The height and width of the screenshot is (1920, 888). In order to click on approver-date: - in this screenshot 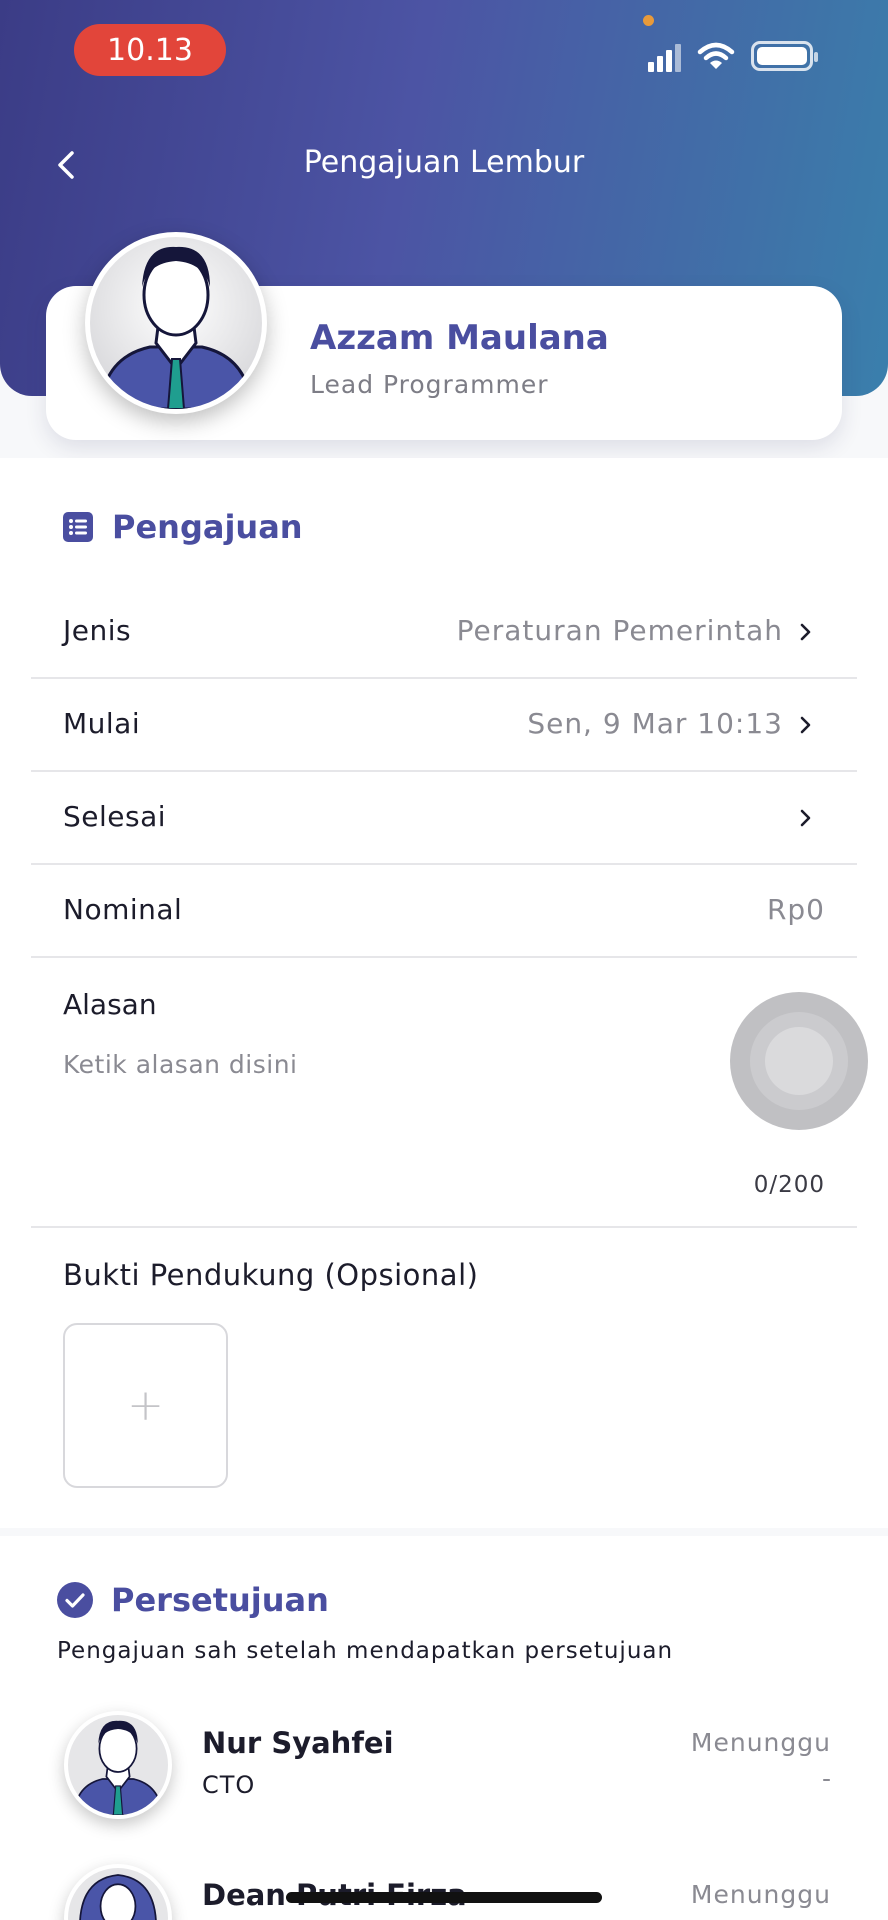, I will do `click(826, 1778)`.